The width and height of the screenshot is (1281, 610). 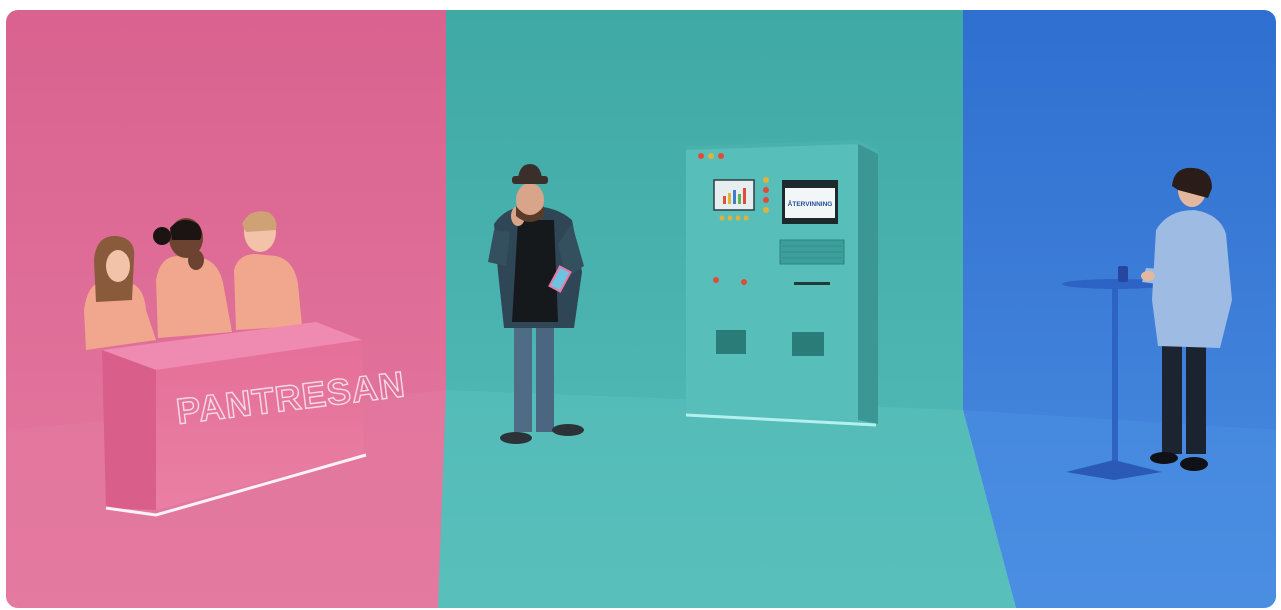 I want to click on blue-floor, so click(x=1119, y=509).